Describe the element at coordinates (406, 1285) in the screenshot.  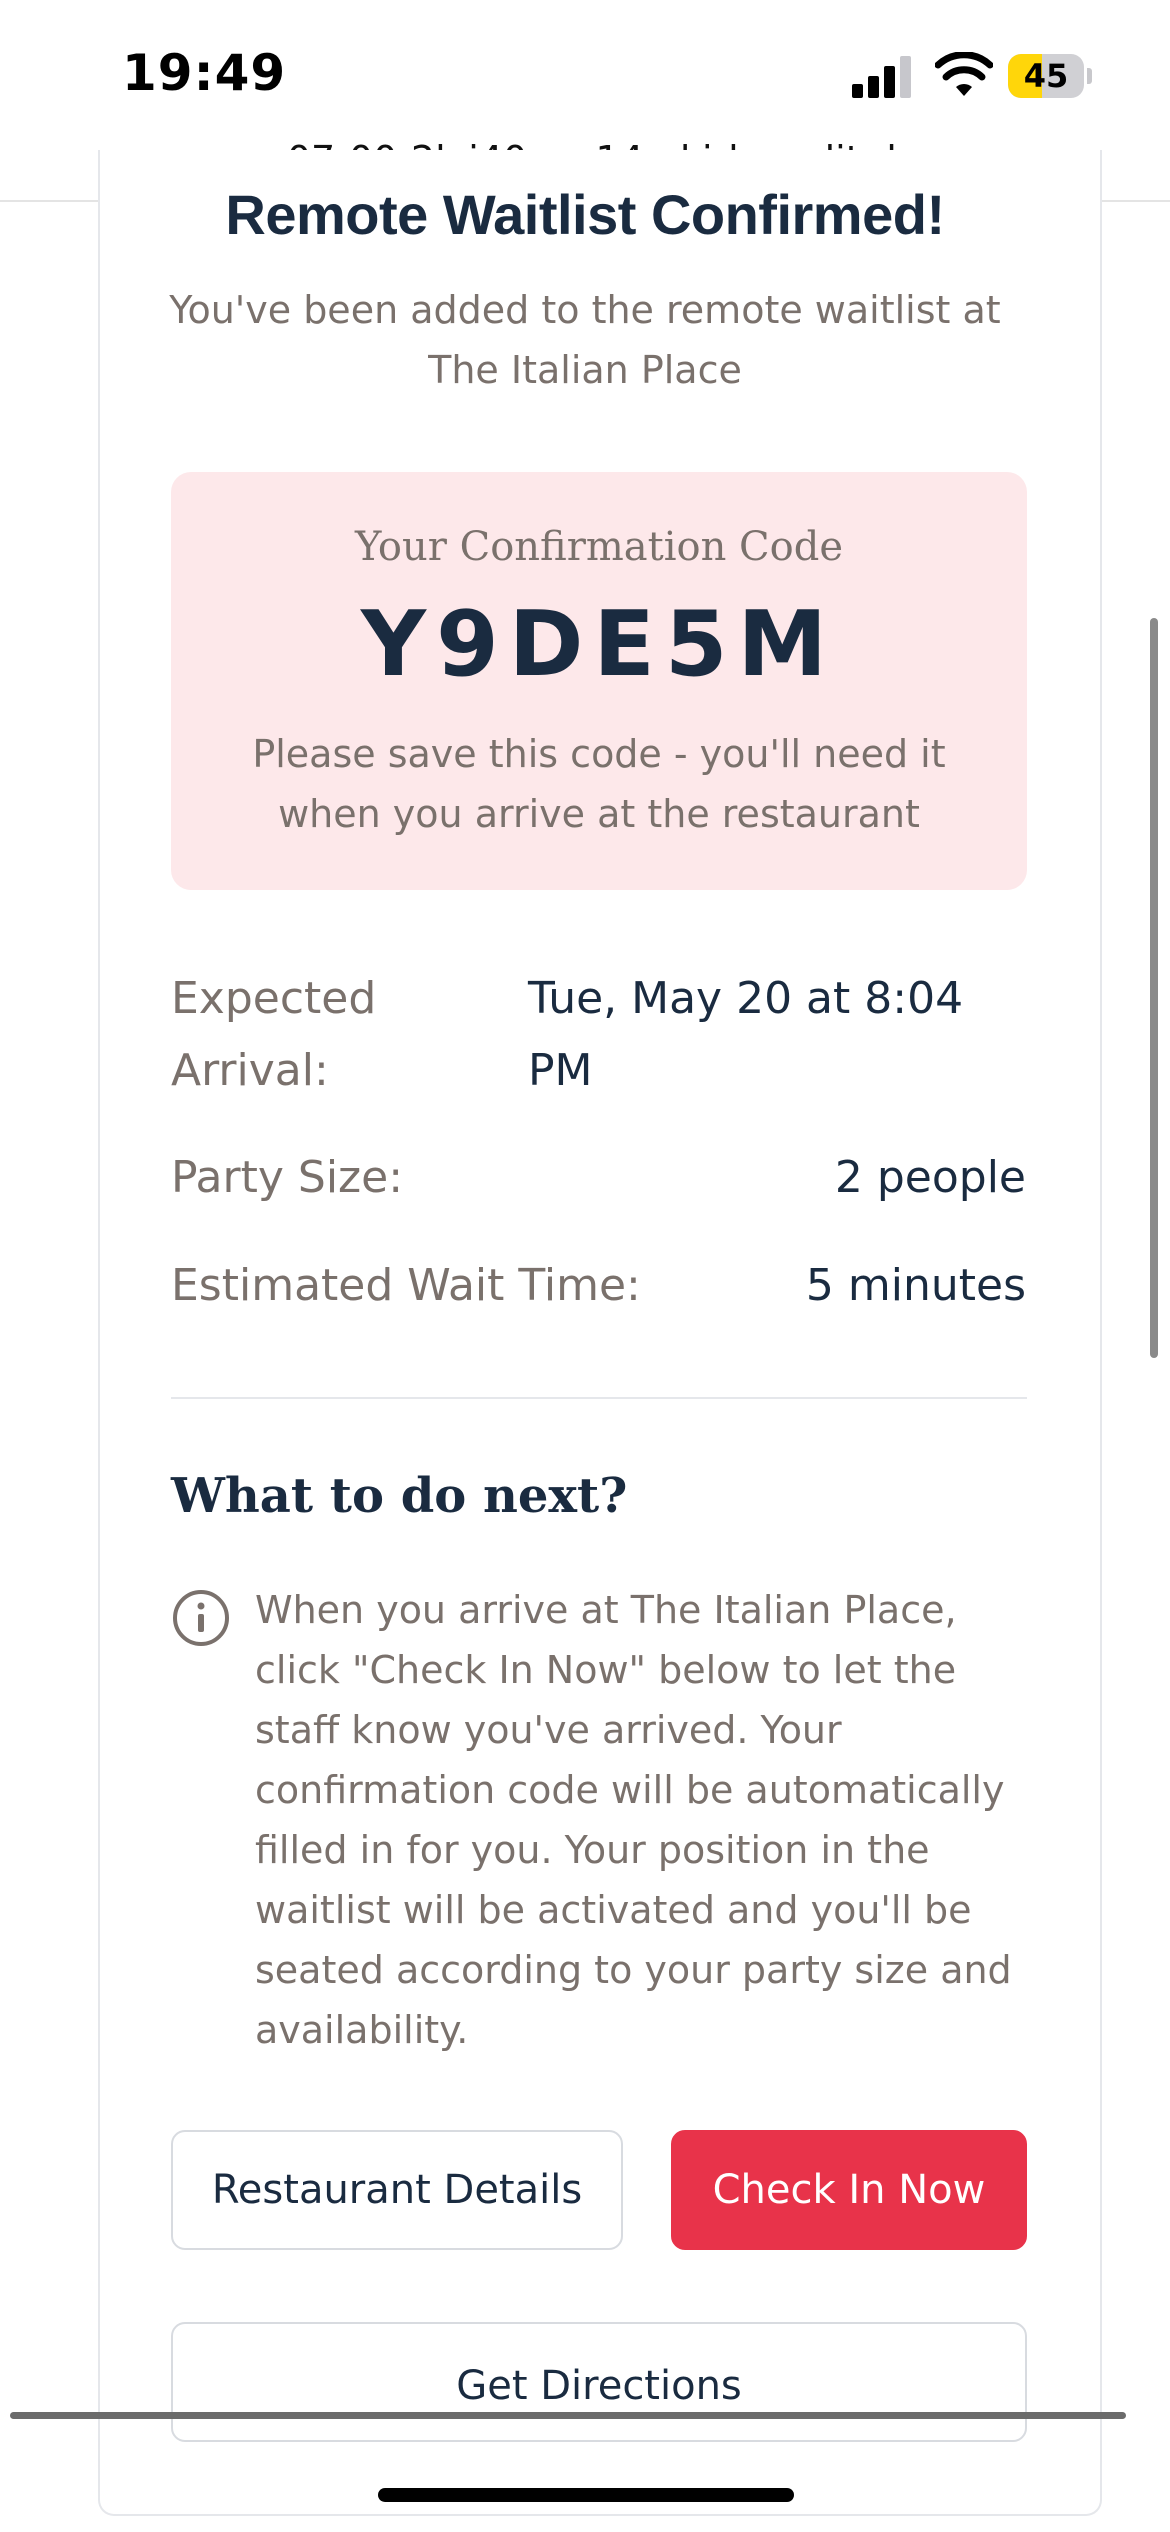
I see `wait-time-label: Estimated Wait Time:` at that location.